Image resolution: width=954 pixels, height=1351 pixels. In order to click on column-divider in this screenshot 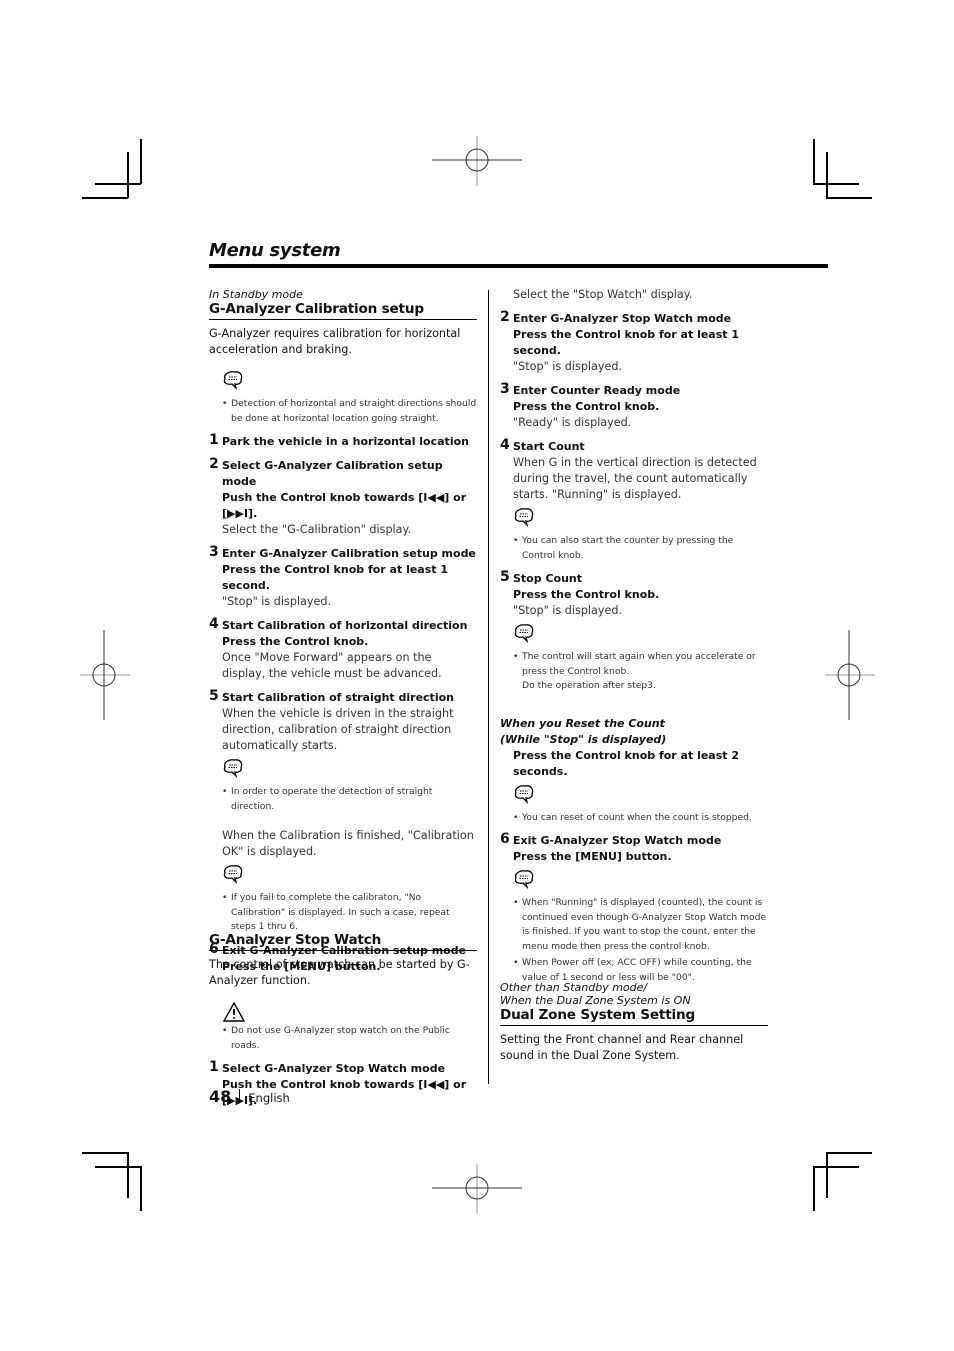, I will do `click(488, 687)`.